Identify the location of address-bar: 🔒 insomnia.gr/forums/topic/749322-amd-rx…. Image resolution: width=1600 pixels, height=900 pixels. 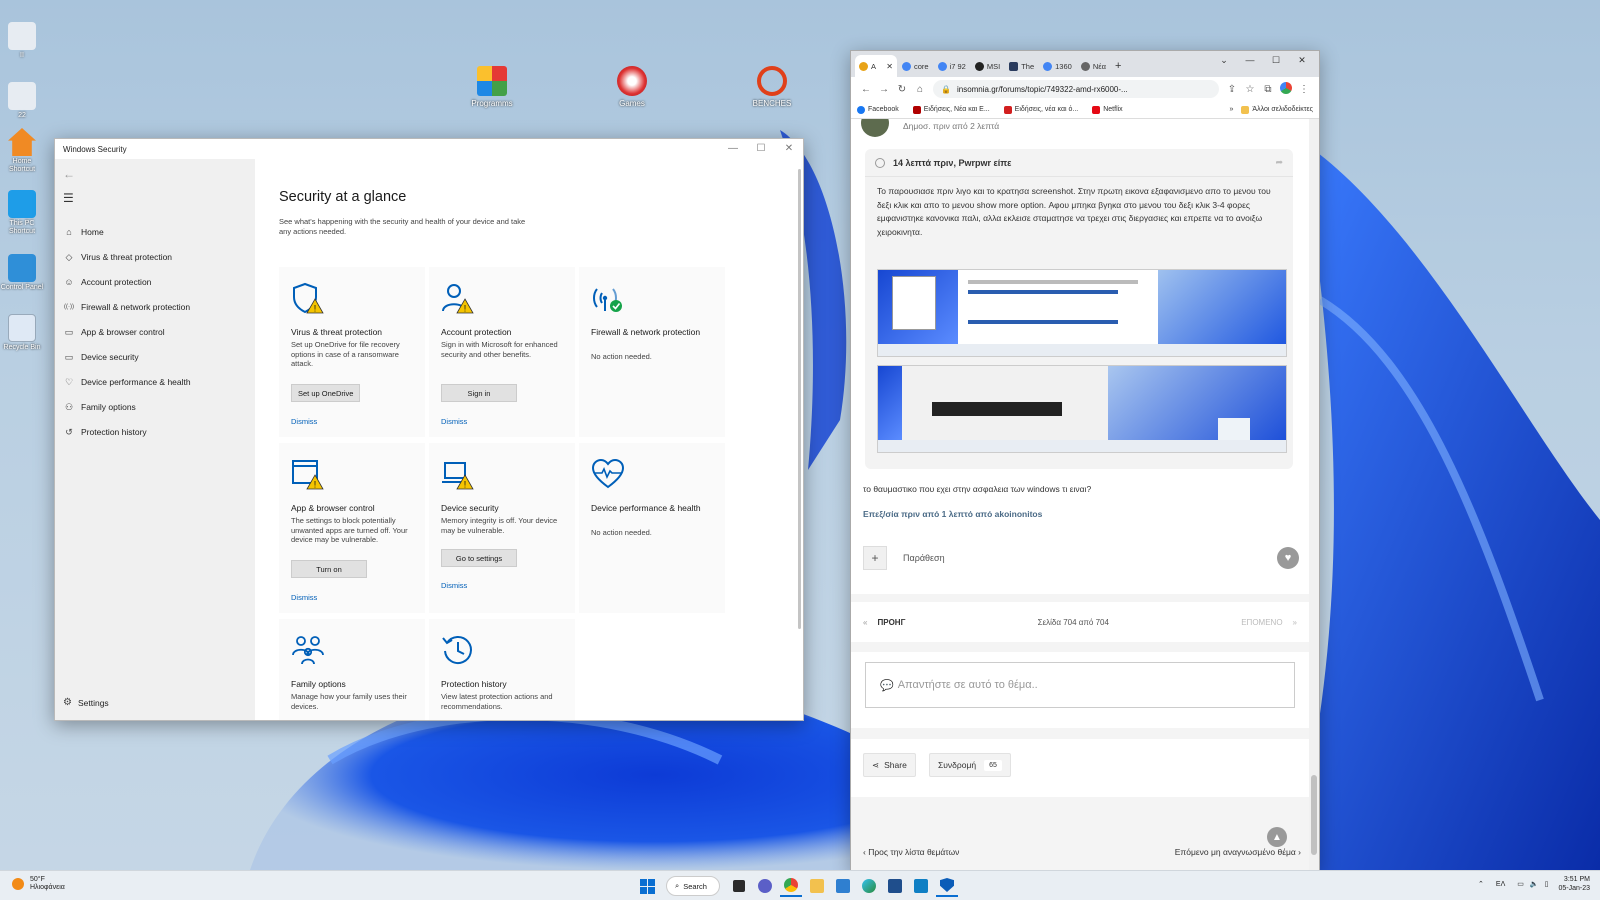
(1076, 89).